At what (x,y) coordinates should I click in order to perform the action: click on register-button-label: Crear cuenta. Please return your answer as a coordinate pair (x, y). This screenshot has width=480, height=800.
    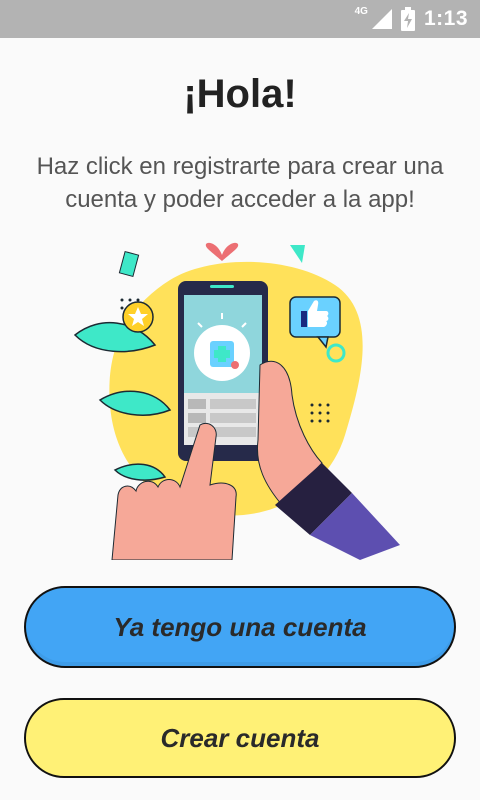
    Looking at the image, I should click on (240, 737).